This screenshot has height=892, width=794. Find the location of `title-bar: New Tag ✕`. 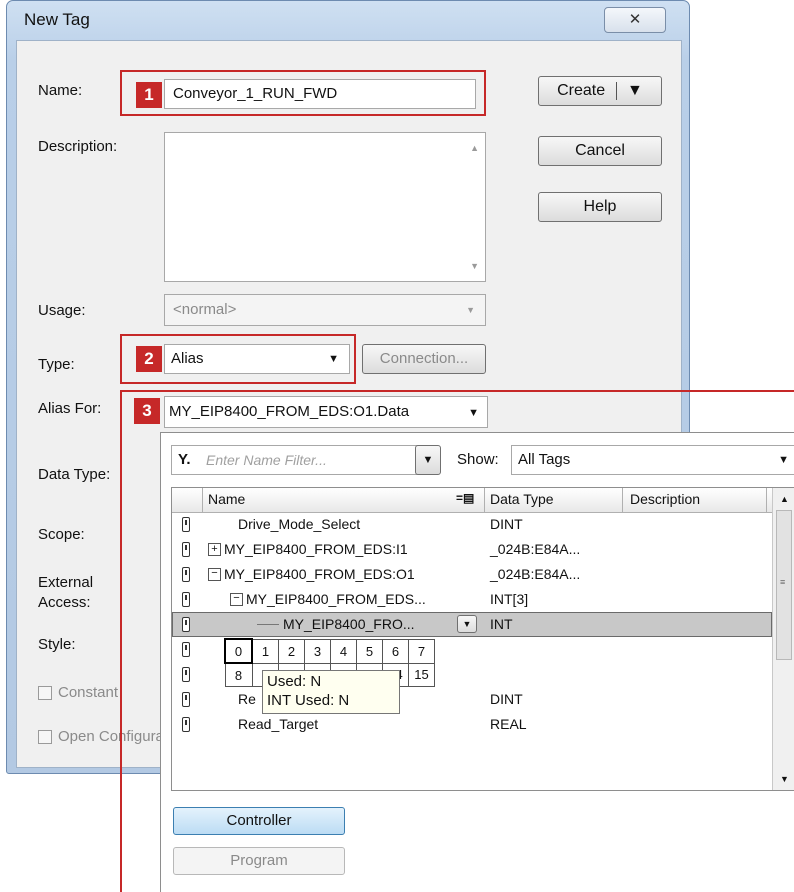

title-bar: New Tag ✕ is located at coordinates (348, 19).